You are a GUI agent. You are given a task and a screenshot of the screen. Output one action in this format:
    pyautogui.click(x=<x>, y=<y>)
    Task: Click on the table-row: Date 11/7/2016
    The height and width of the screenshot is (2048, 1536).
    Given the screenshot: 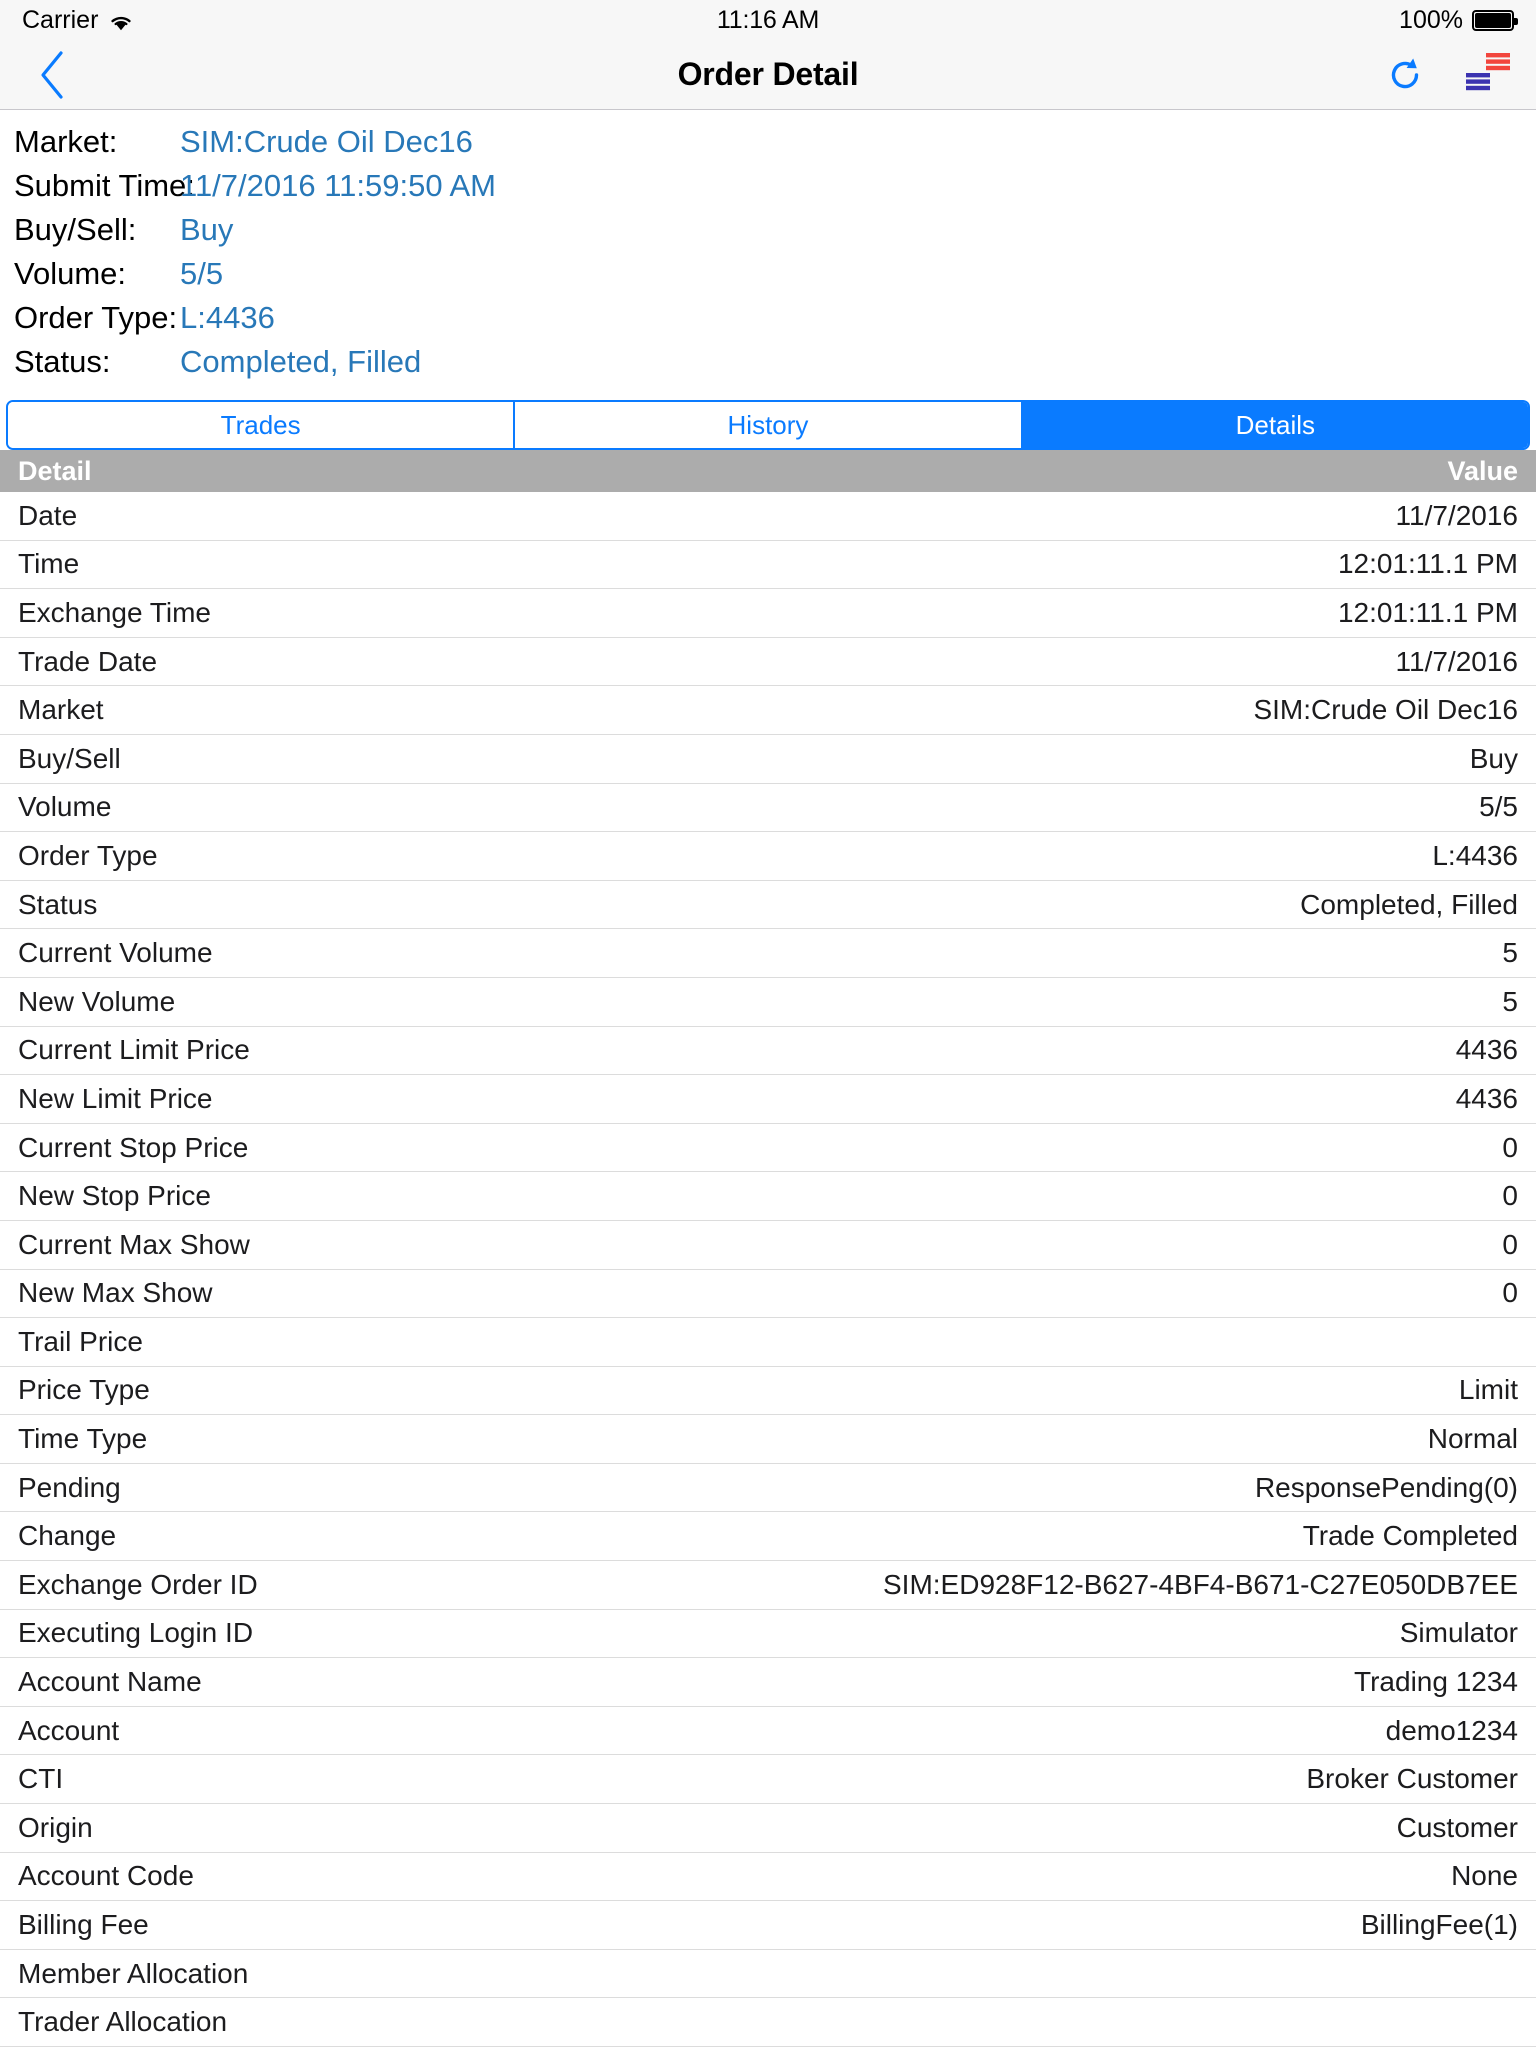 What is the action you would take?
    pyautogui.click(x=768, y=516)
    